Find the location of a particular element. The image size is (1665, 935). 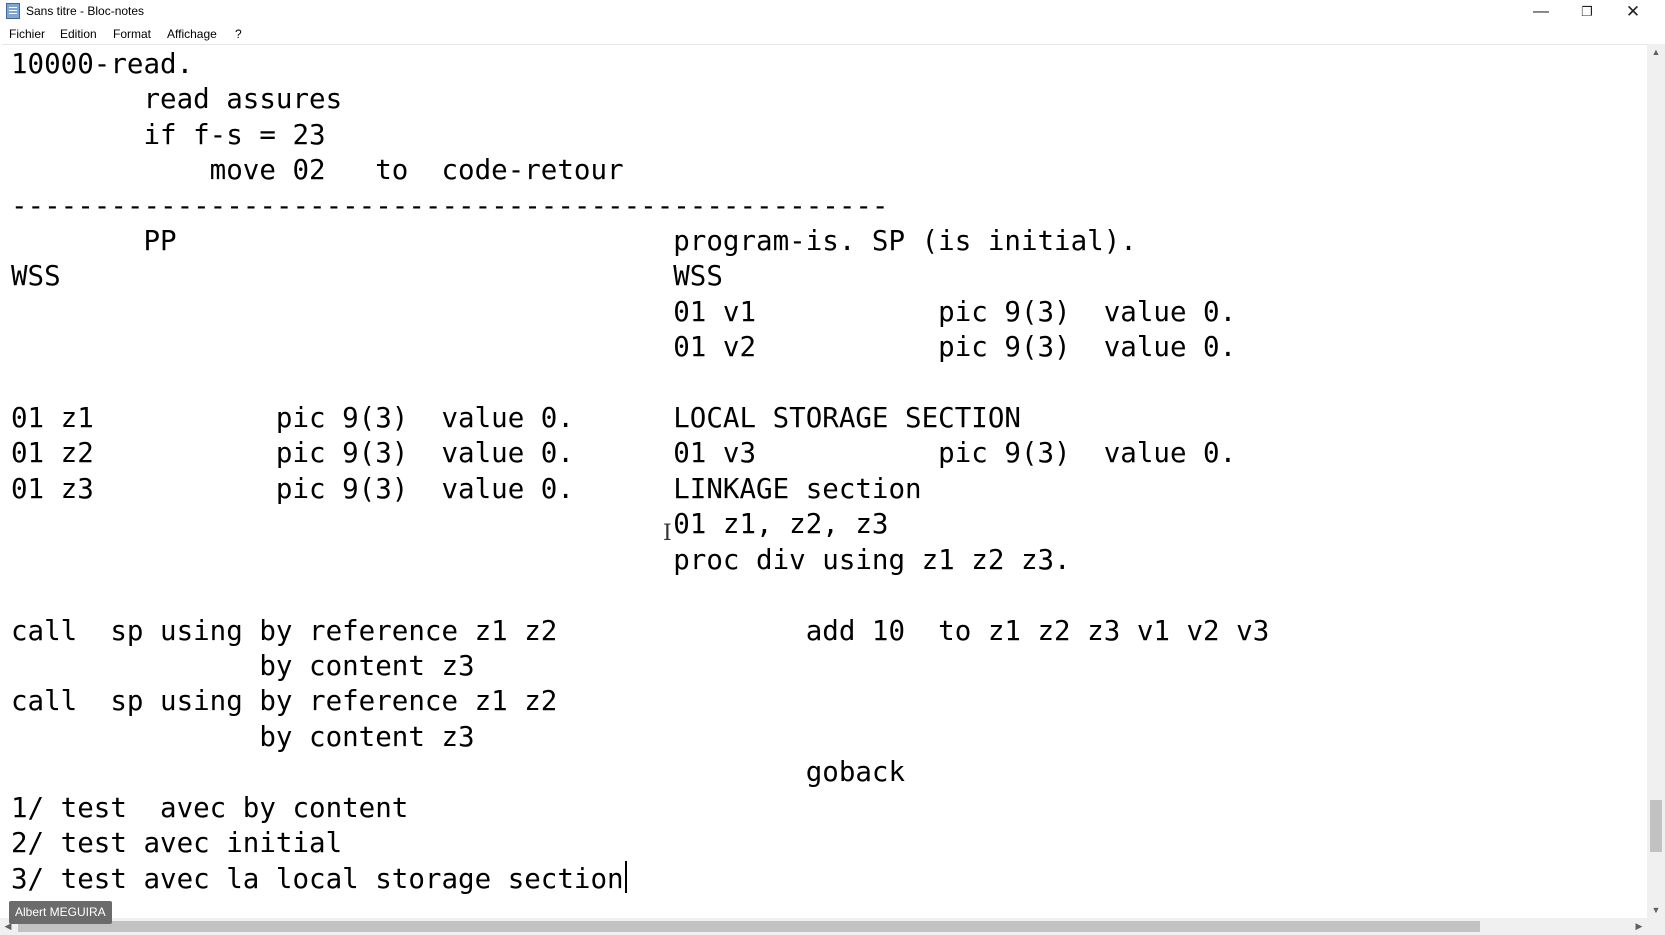

window-title: Sans titre - Bloc-notes is located at coordinates (85, 11).